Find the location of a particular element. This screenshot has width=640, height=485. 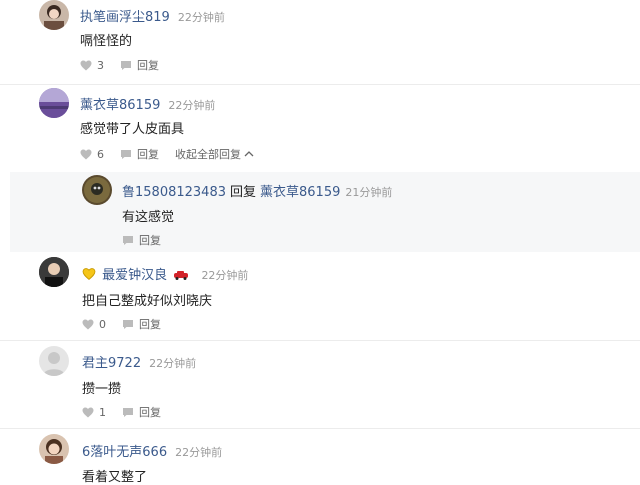

like-button: 6 is located at coordinates (92, 154).